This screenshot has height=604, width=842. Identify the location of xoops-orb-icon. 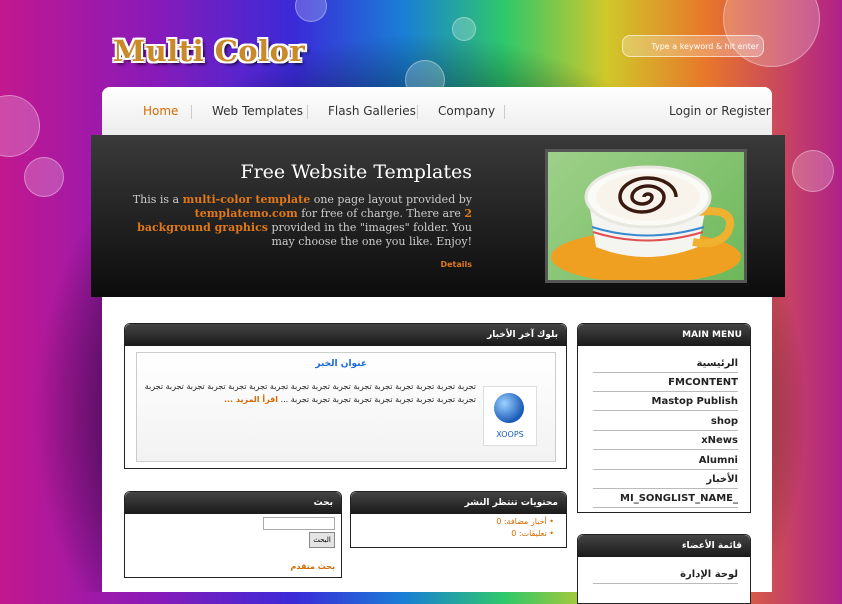
(509, 408).